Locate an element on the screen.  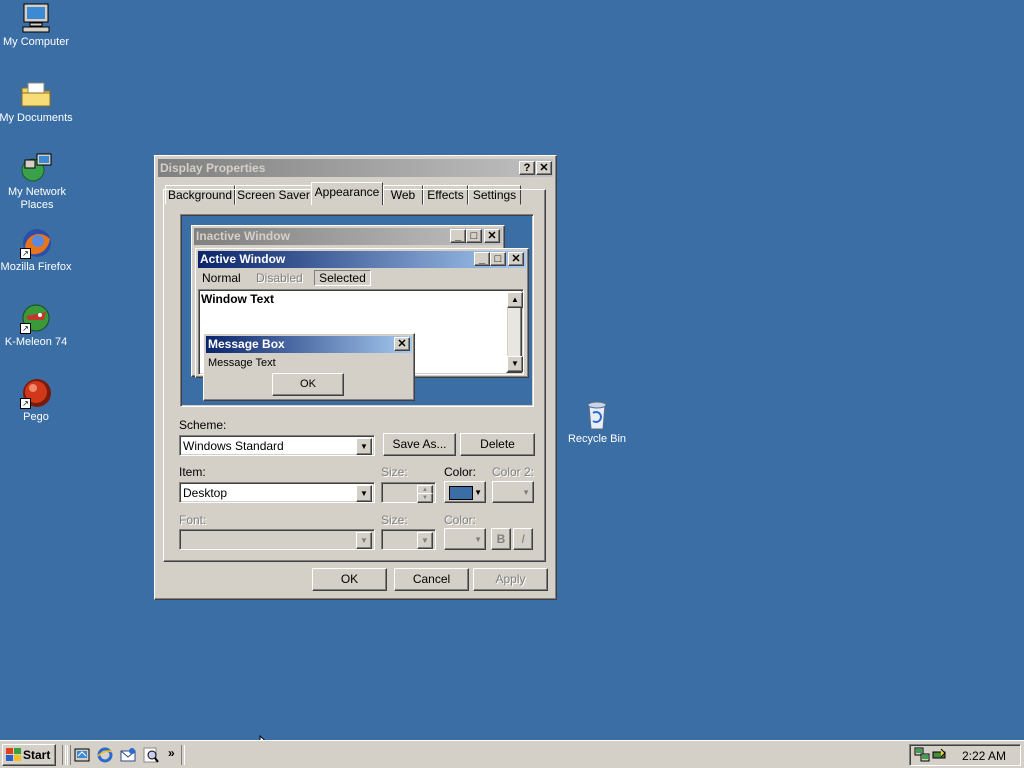
desktop-icon-label: Pego is located at coordinates (36, 417).